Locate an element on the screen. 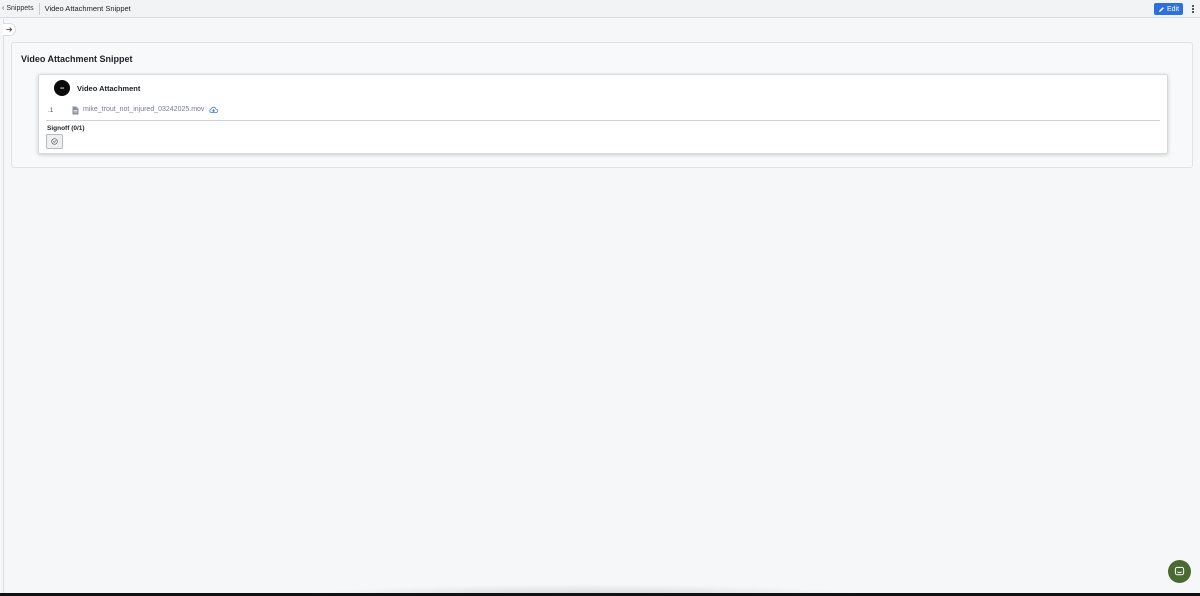 Image resolution: width=1200 pixels, height=596 pixels. signoff-button is located at coordinates (54, 141).